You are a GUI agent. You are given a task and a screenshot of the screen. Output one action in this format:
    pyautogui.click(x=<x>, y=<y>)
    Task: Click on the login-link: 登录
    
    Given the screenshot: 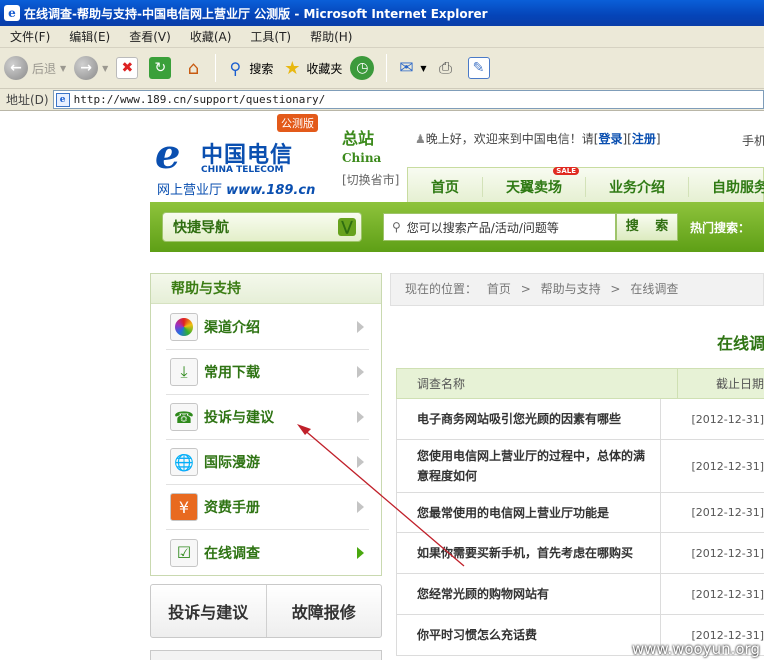 What is the action you would take?
    pyautogui.click(x=610, y=139)
    